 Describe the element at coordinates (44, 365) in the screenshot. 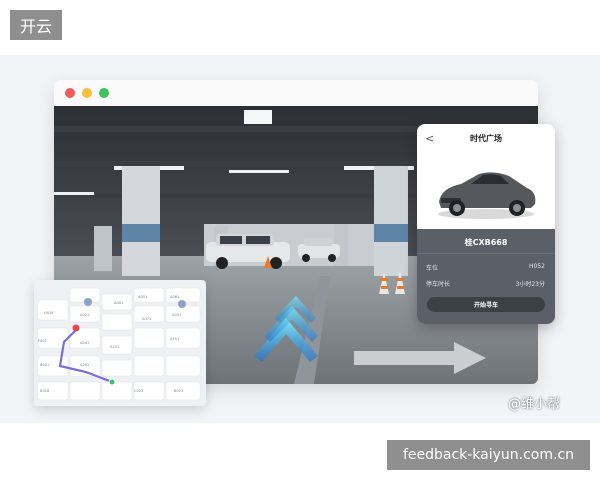

I see `map-label: B001` at that location.